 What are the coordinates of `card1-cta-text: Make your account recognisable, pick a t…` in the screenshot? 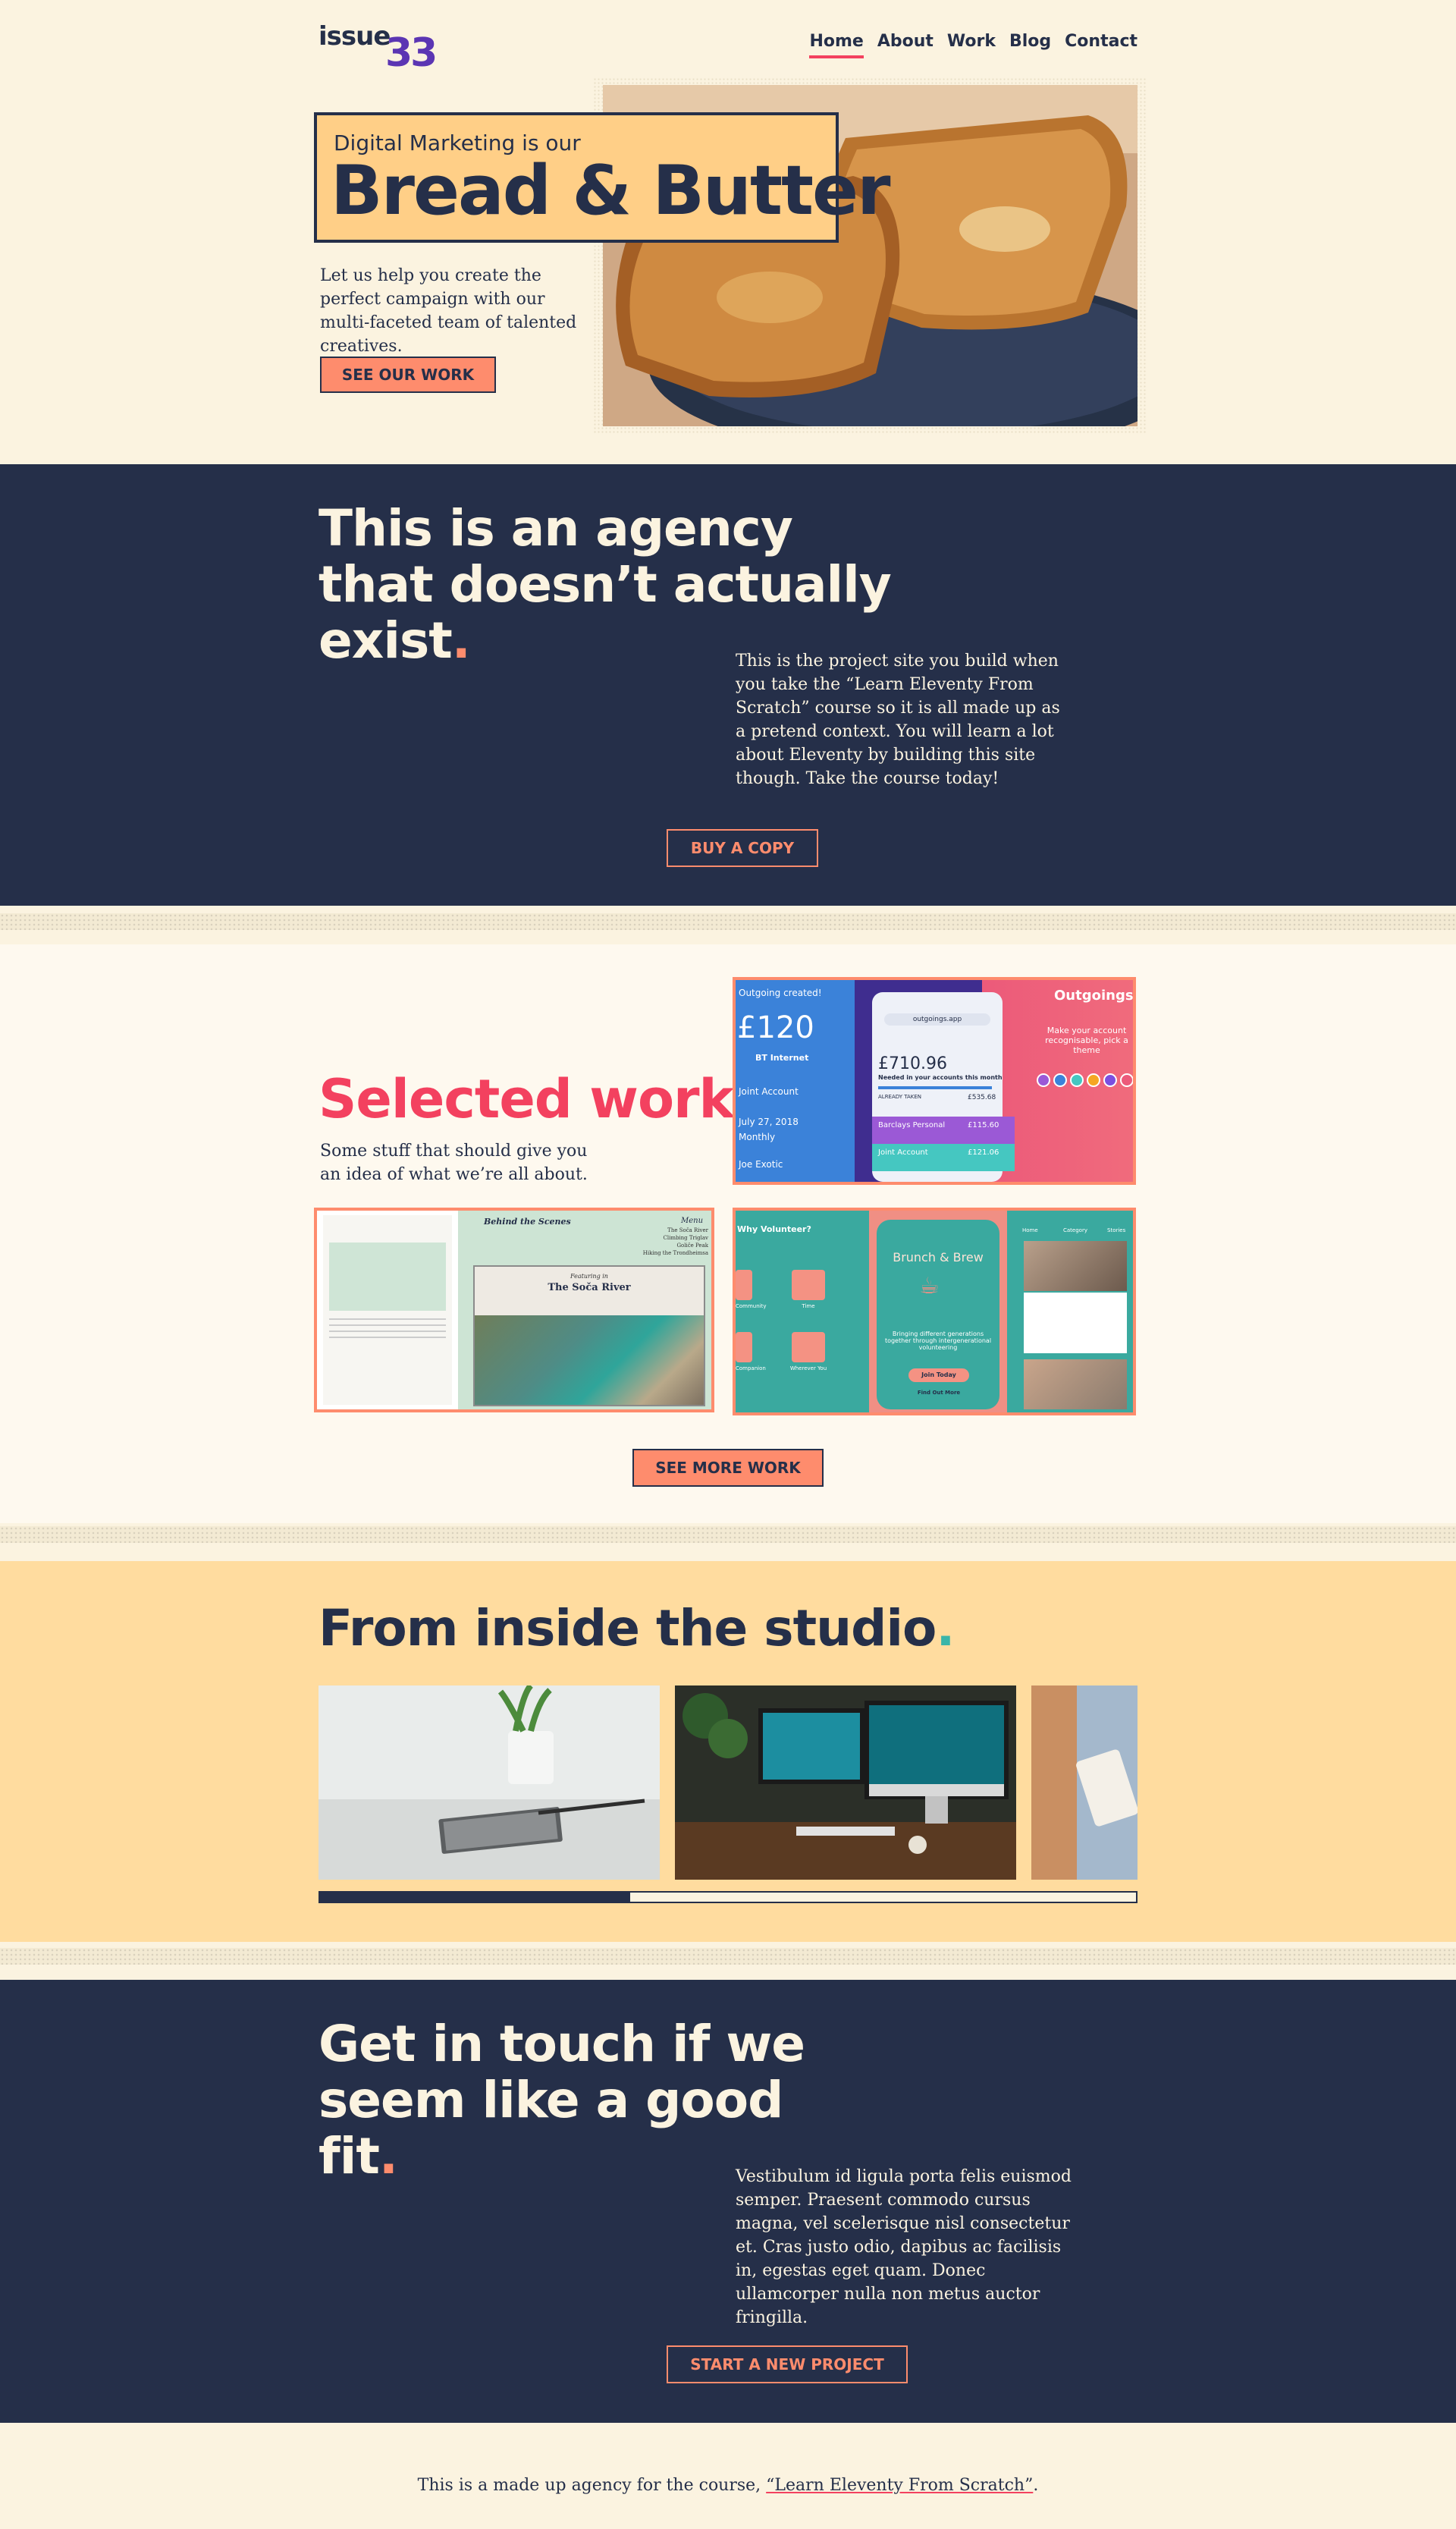 It's located at (1086, 1040).